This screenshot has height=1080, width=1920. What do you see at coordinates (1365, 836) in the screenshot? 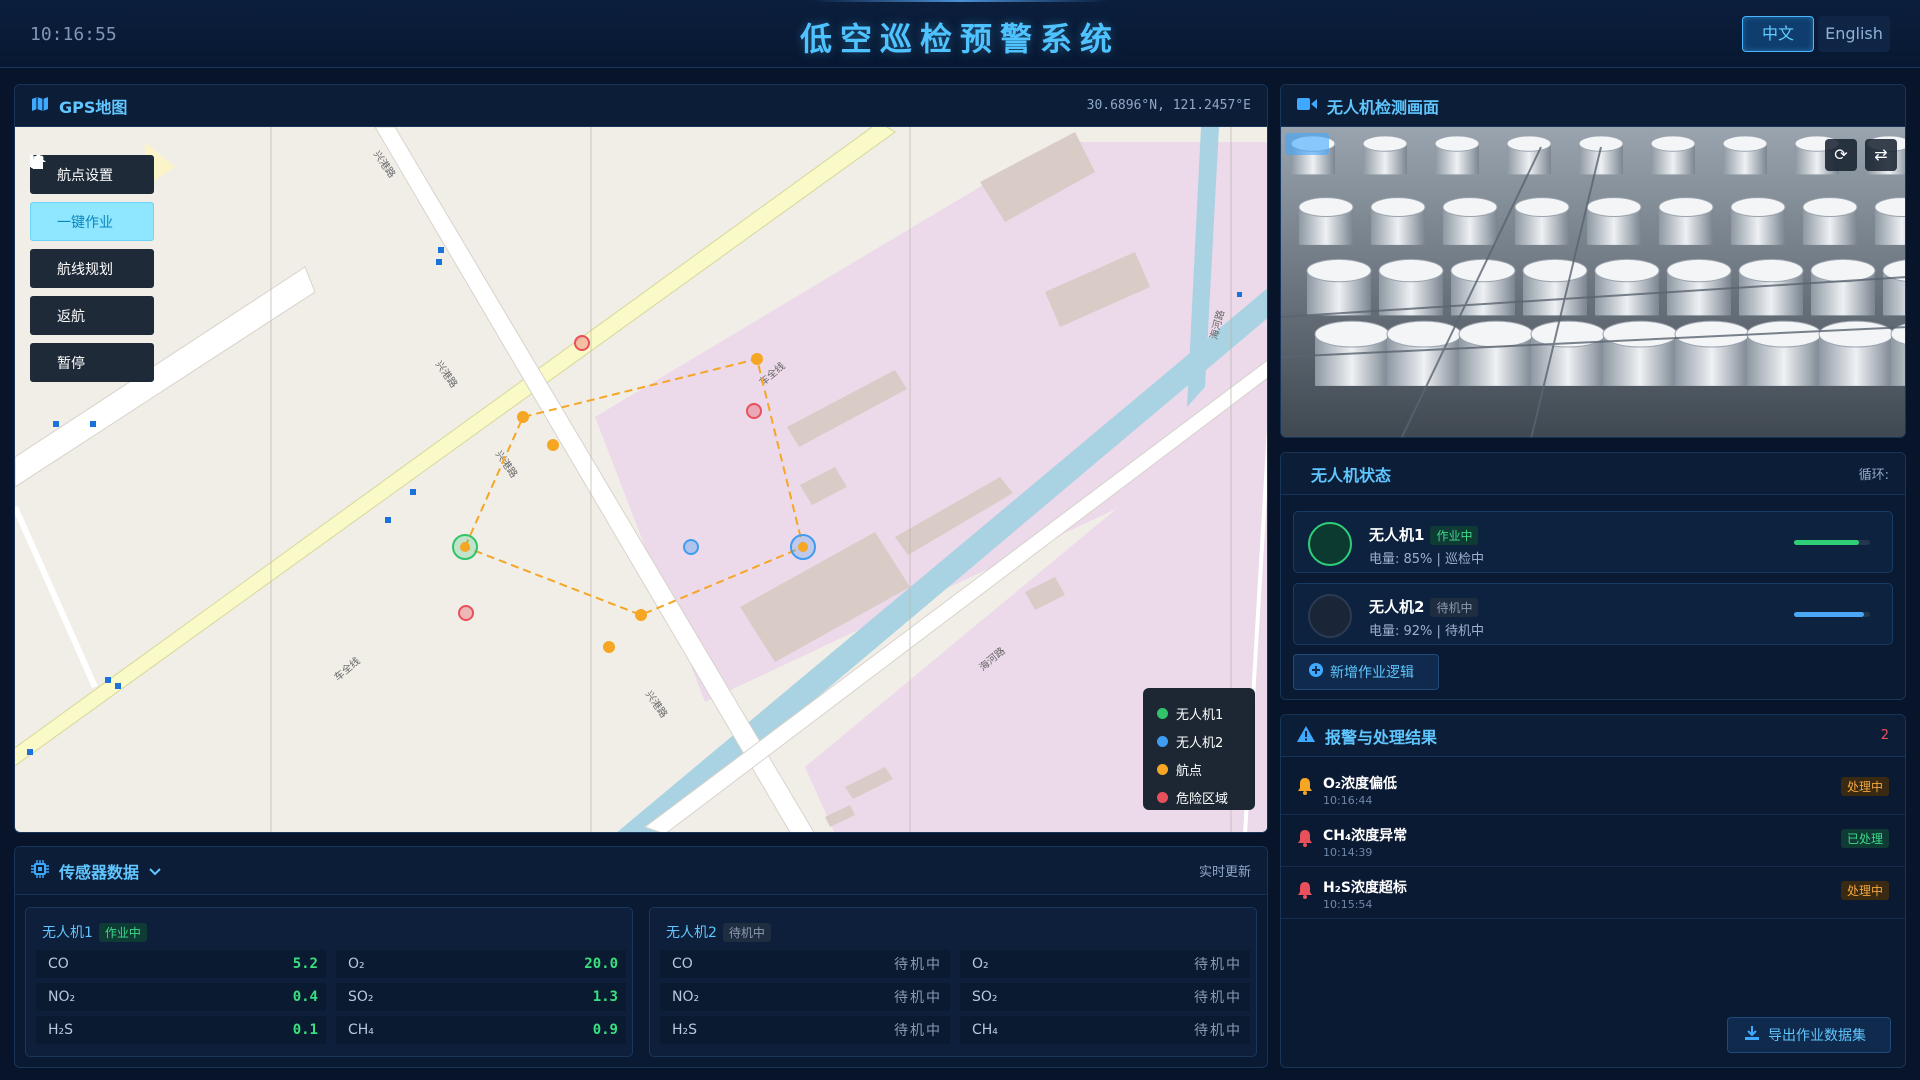
I see `alarm-item-title: CH₄浓度异常` at bounding box center [1365, 836].